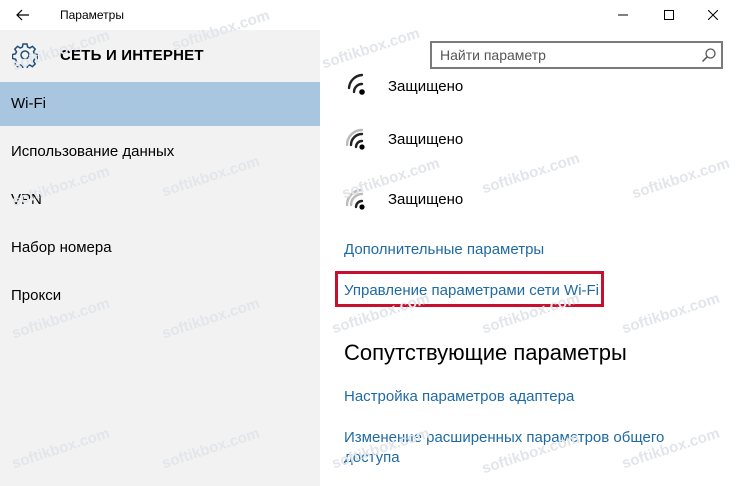  I want to click on sidebar-item-vpn: VPN, so click(160, 200).